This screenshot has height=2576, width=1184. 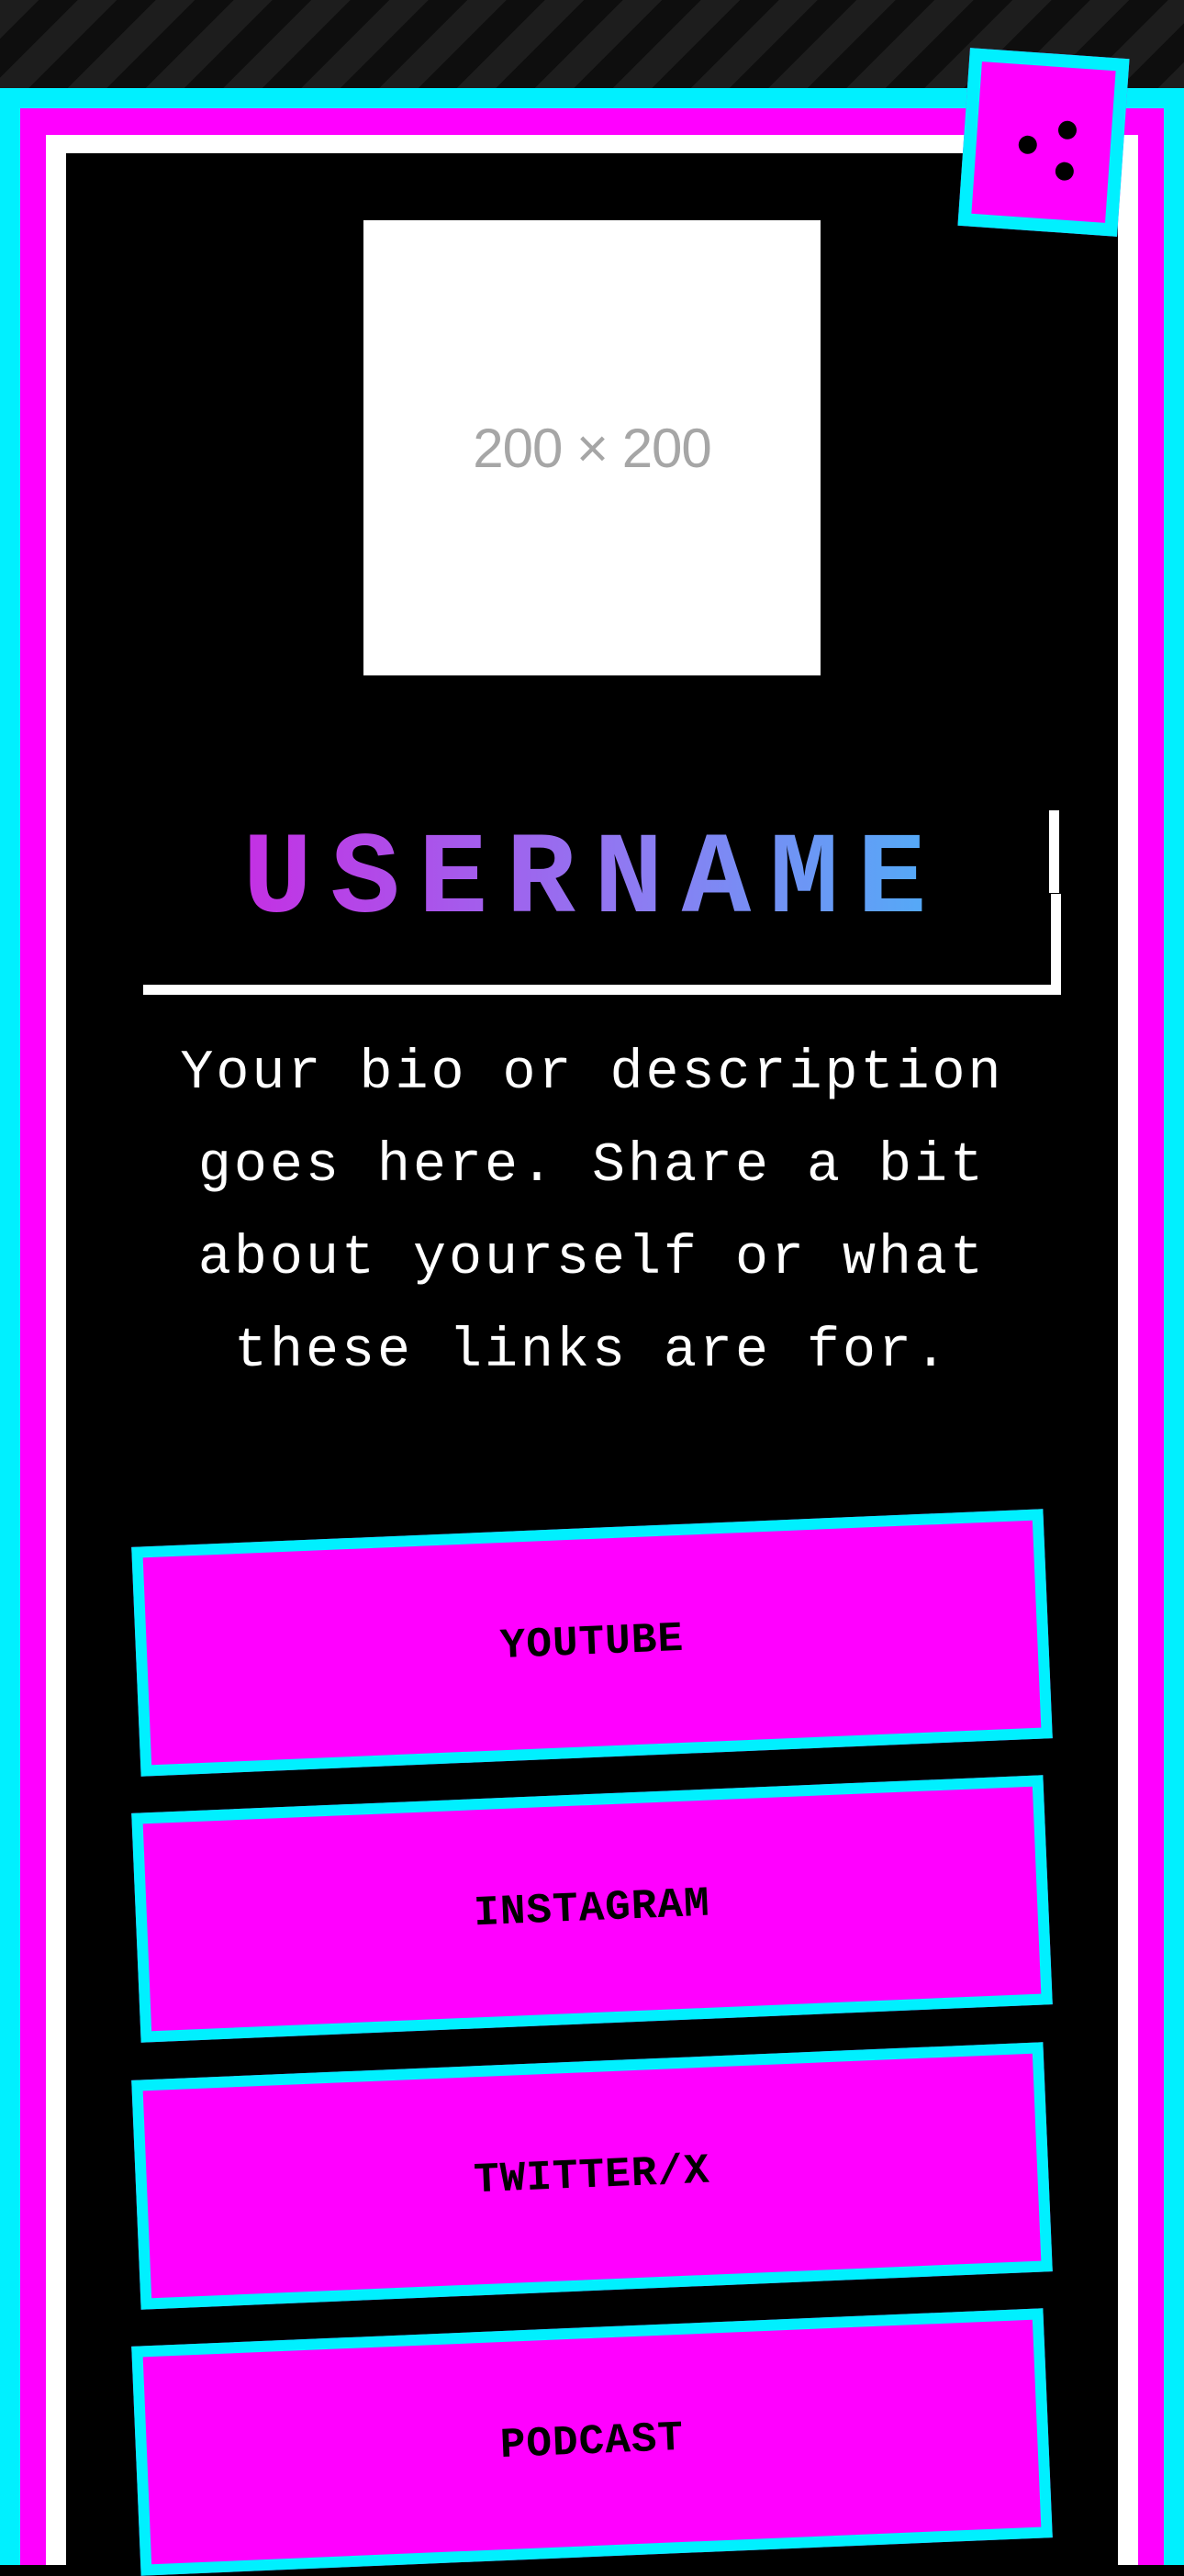 I want to click on avatar-placeholder-text: 200 × 200, so click(x=592, y=448).